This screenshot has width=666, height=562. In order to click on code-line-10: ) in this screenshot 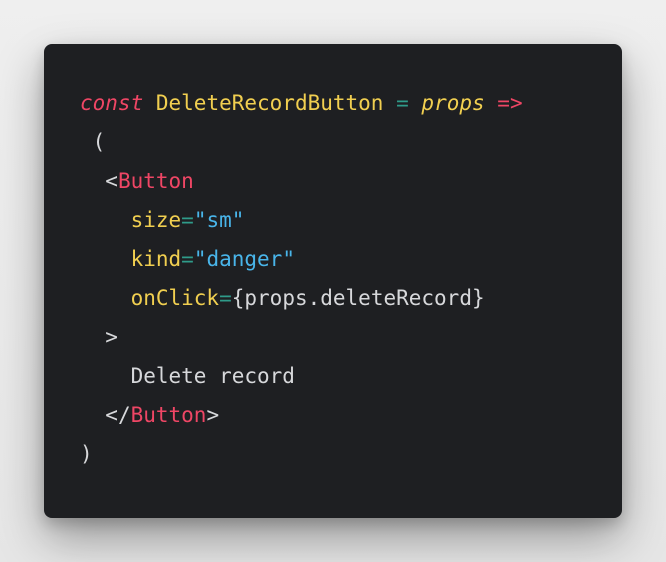, I will do `click(301, 454)`.